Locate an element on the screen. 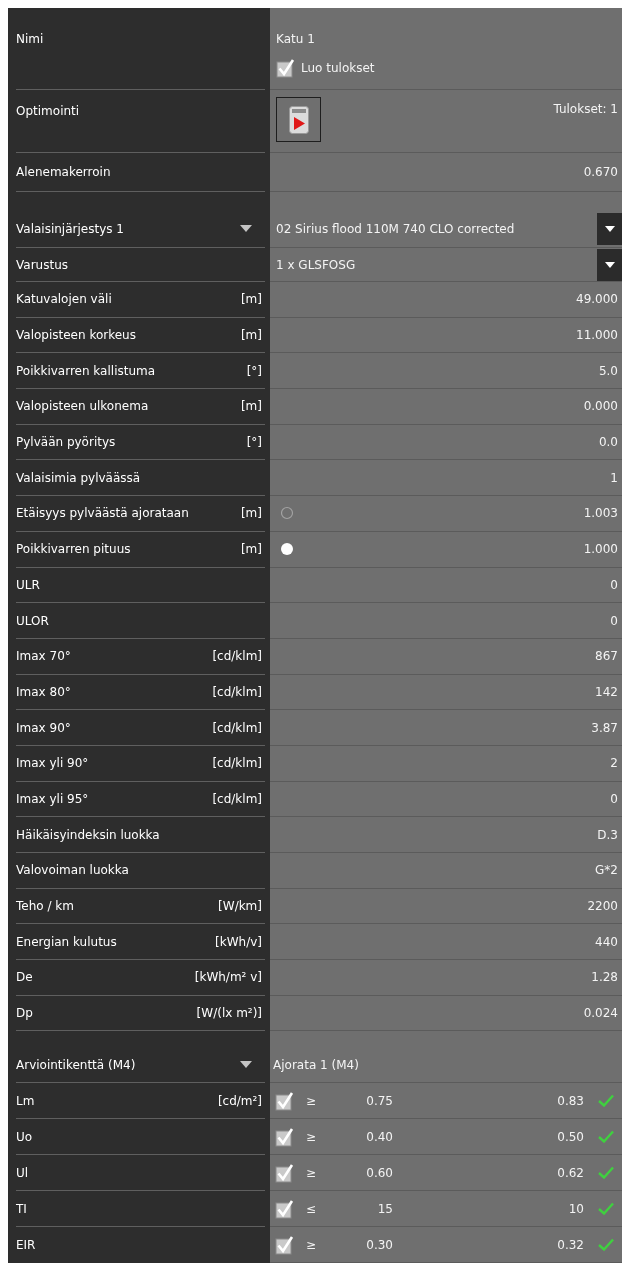 The height and width of the screenshot is (1267, 622). property-label: Varustus is located at coordinates (42, 264).